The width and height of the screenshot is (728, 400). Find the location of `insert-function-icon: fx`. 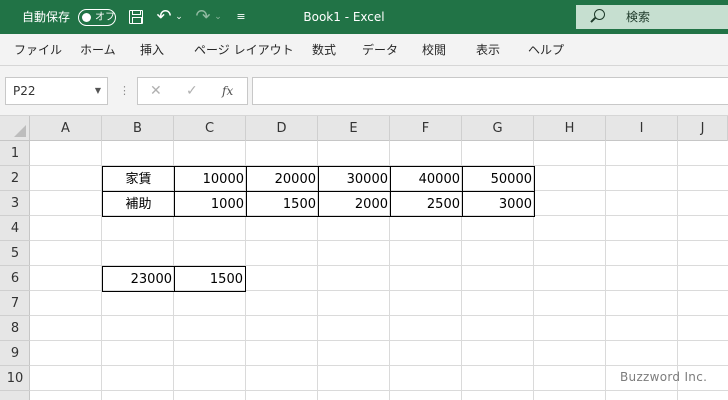

insert-function-icon: fx is located at coordinates (227, 91).